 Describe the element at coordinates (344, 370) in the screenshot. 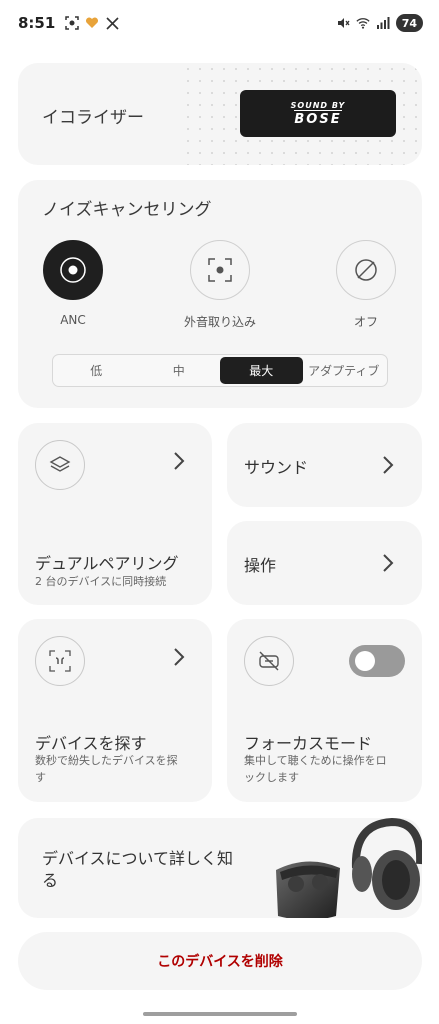

I see `level-adaptive: アダプティブ` at that location.